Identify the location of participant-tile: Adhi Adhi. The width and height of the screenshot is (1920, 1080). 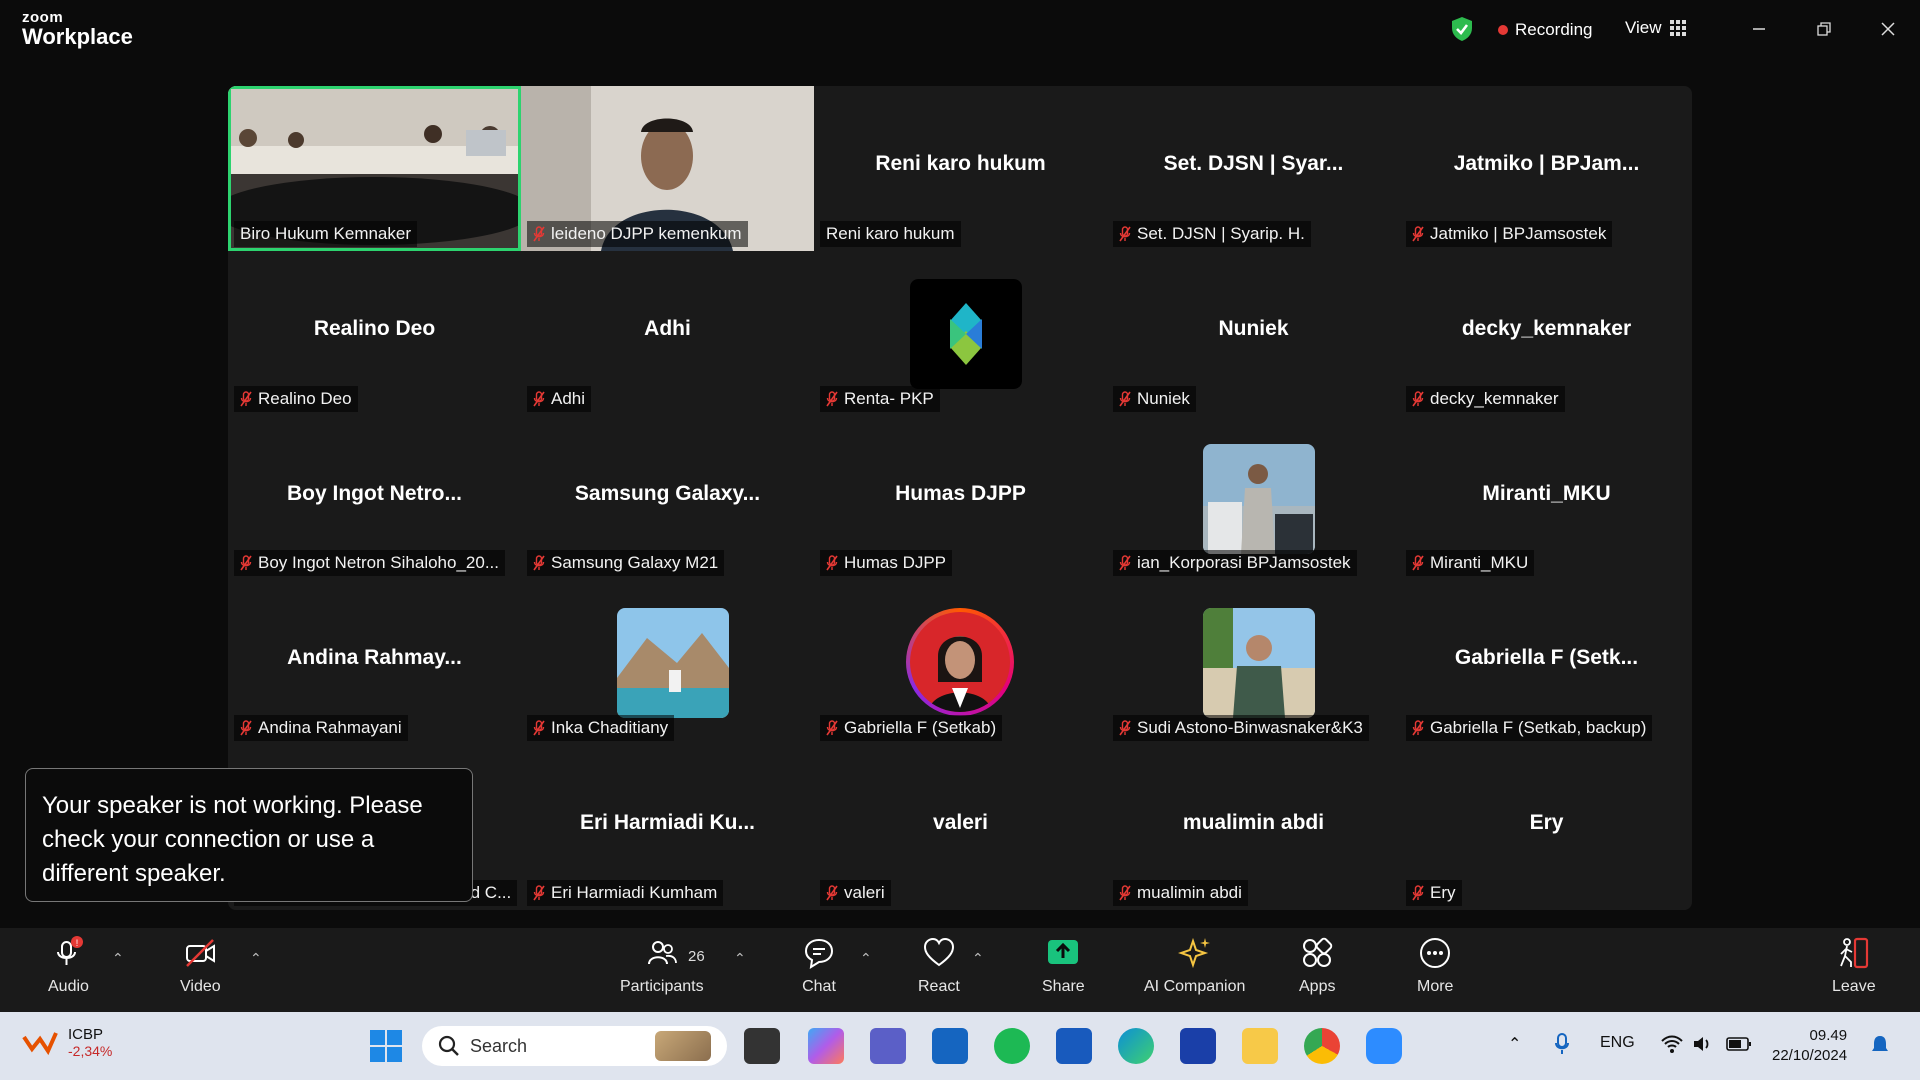
(667, 333).